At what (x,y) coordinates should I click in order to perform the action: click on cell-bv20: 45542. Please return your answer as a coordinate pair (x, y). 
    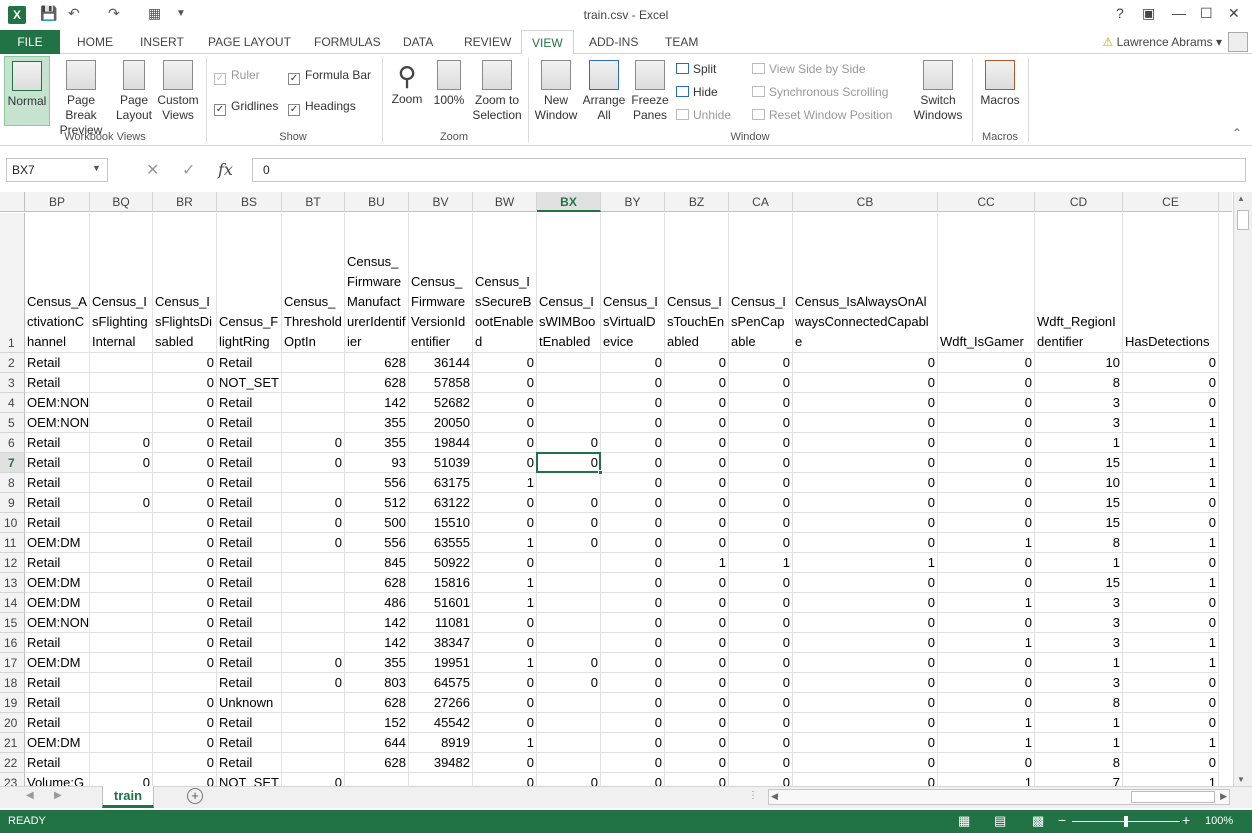
    Looking at the image, I should click on (441, 723).